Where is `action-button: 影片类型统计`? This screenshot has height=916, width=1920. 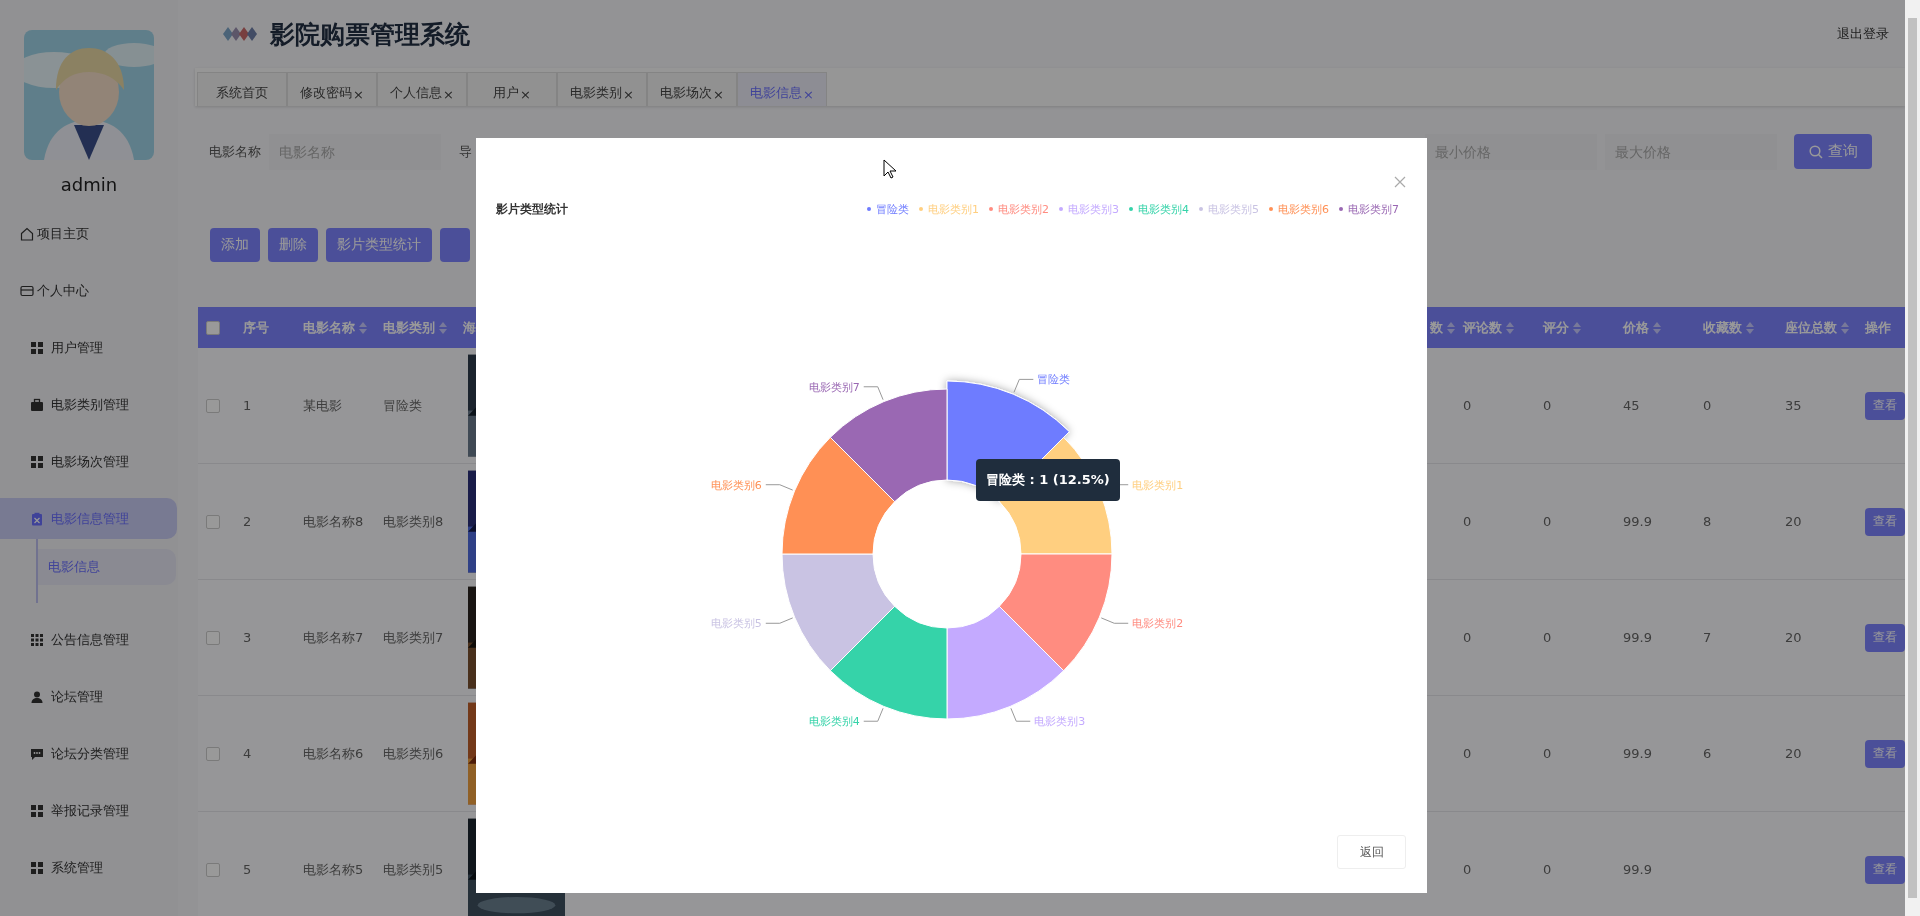 action-button: 影片类型统计 is located at coordinates (379, 245).